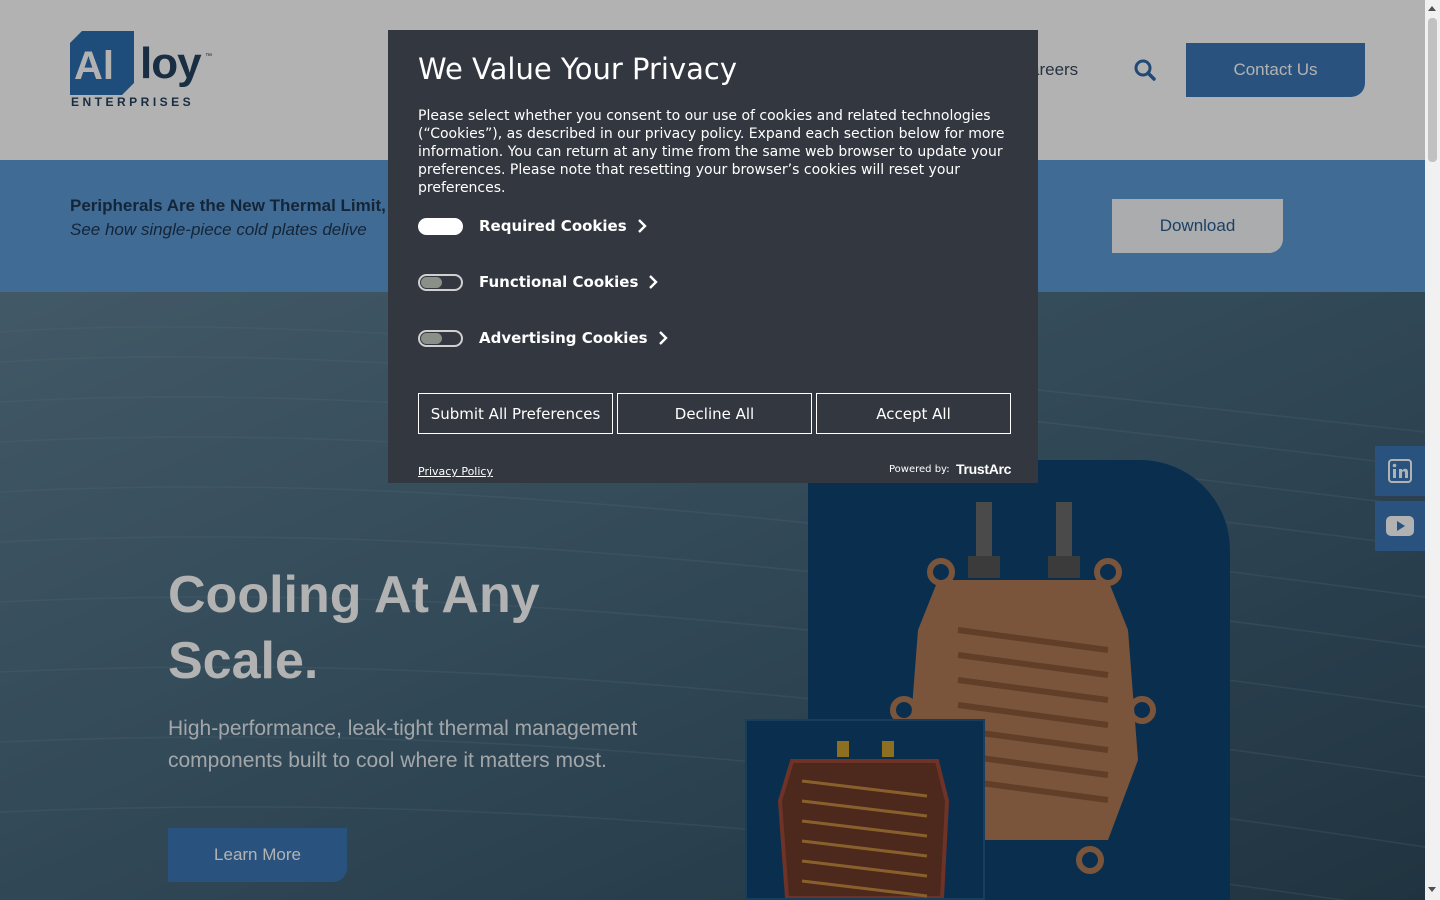 The height and width of the screenshot is (900, 1440). Describe the element at coordinates (714, 413) in the screenshot. I see `decline-all-button: Decline All` at that location.